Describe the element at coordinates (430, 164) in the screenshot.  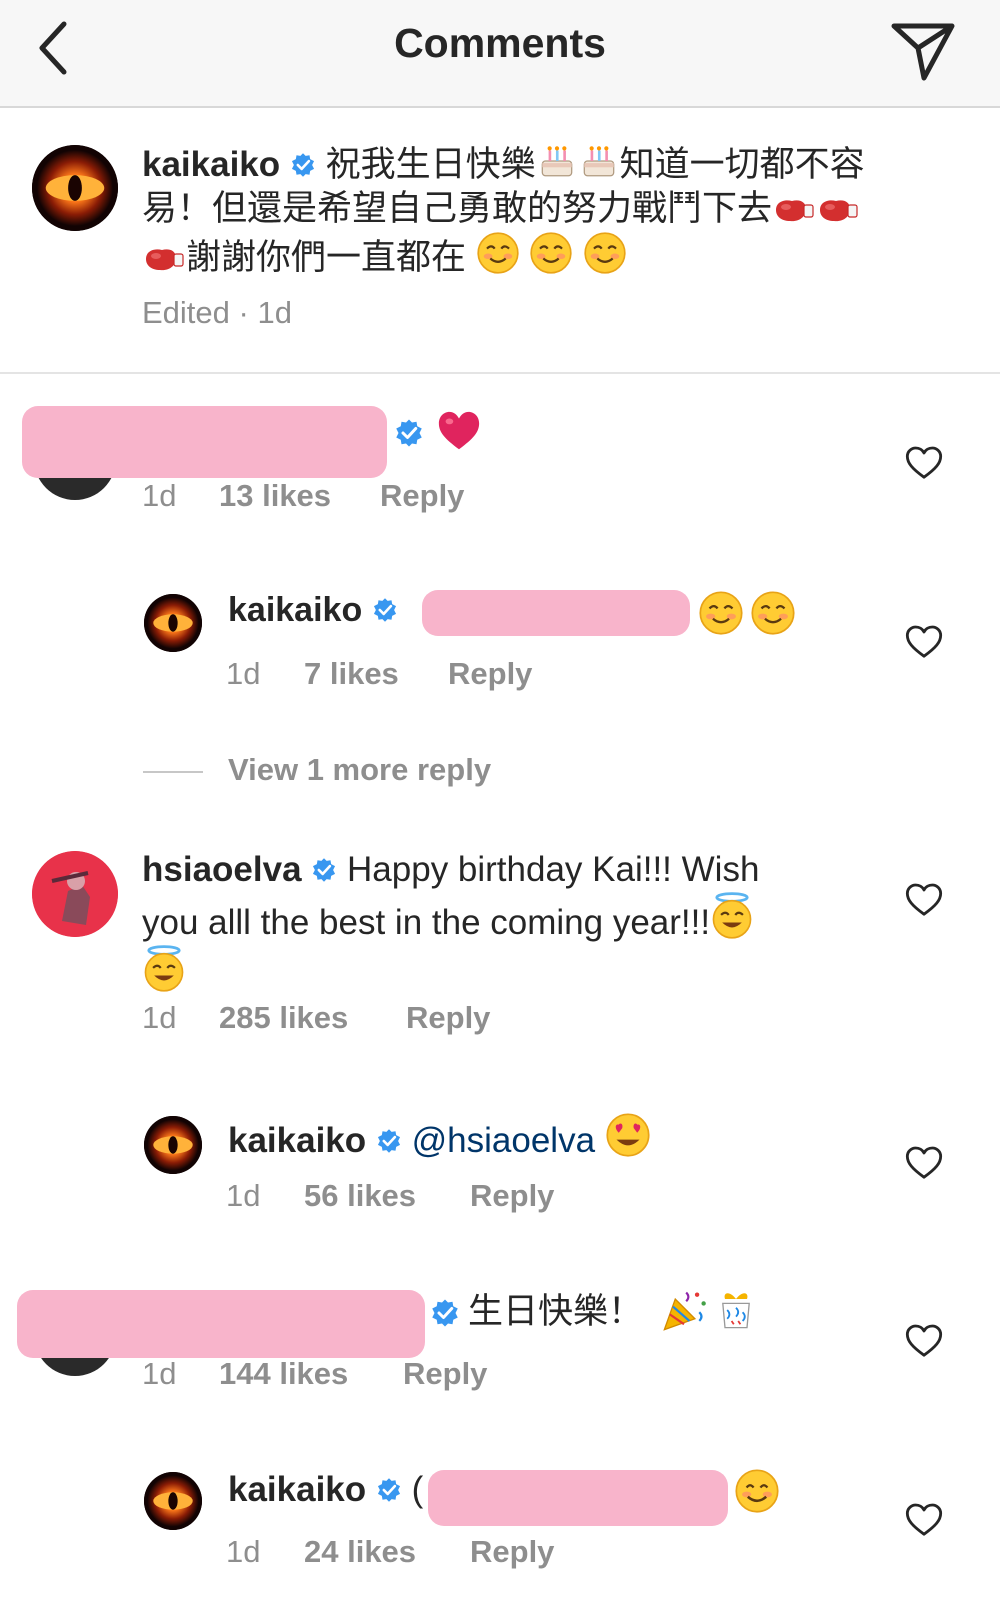
I see `caption-line1: 祝我生日快樂` at that location.